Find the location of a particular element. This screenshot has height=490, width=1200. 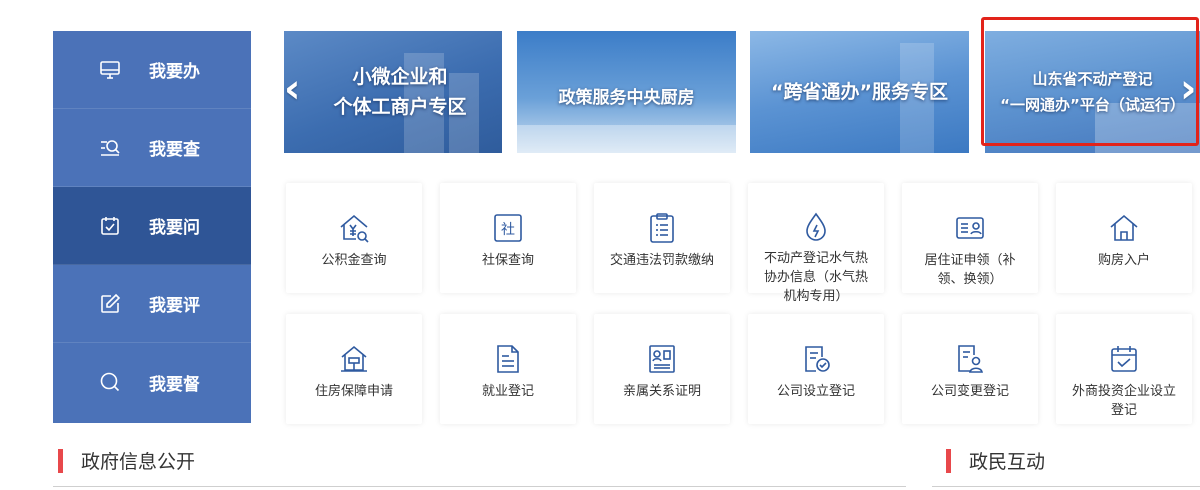

banner-title-line2: 个体工商户专区 is located at coordinates (400, 107).